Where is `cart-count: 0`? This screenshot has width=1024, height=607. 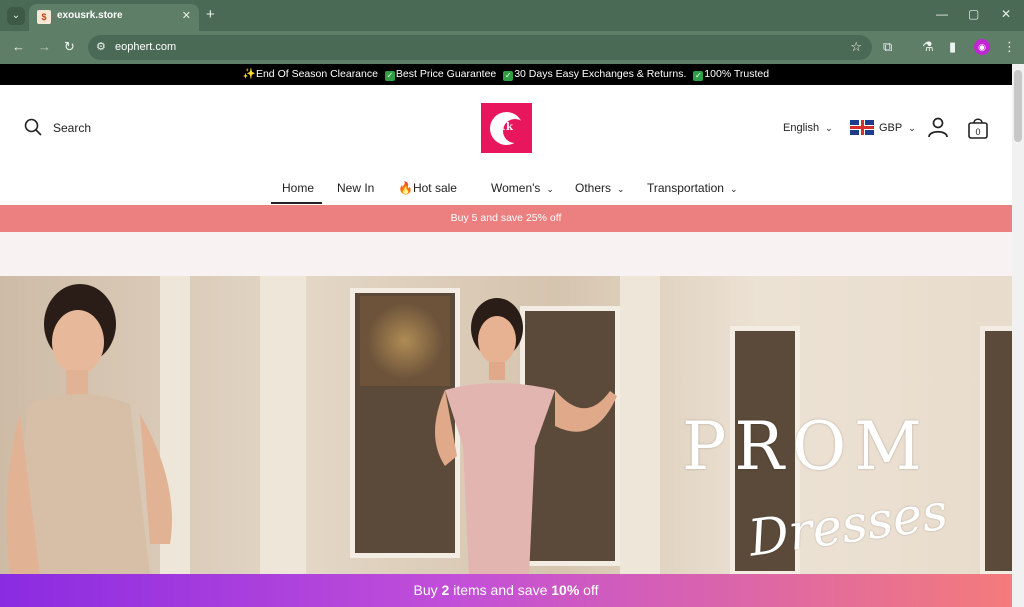 cart-count: 0 is located at coordinates (977, 132).